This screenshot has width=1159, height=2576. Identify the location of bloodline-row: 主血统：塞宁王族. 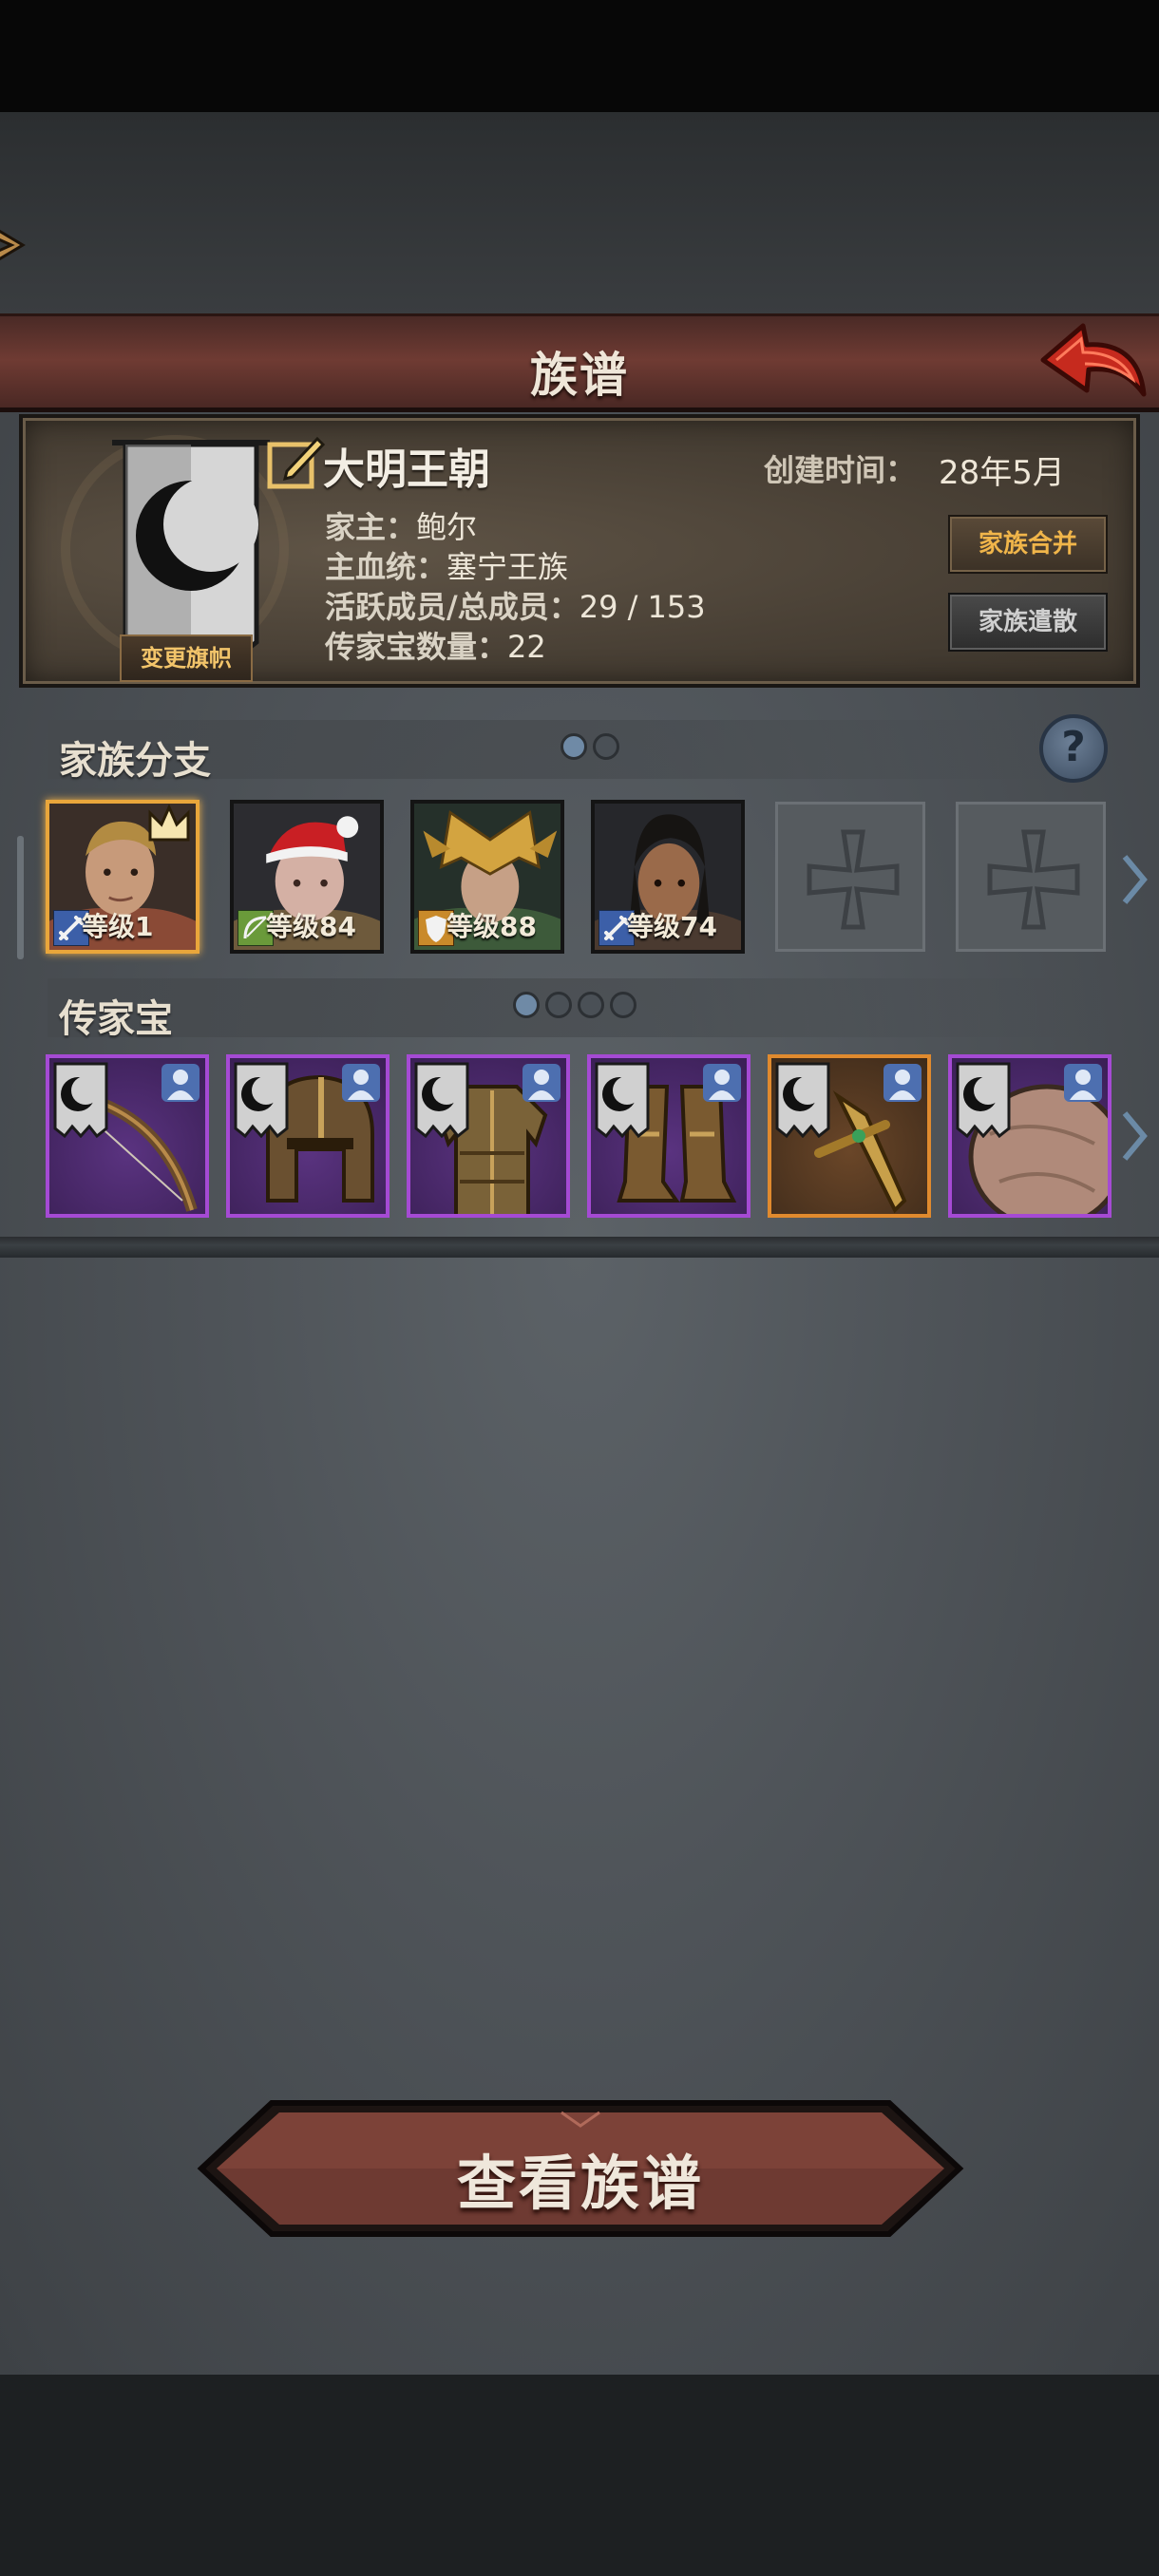
(446, 565).